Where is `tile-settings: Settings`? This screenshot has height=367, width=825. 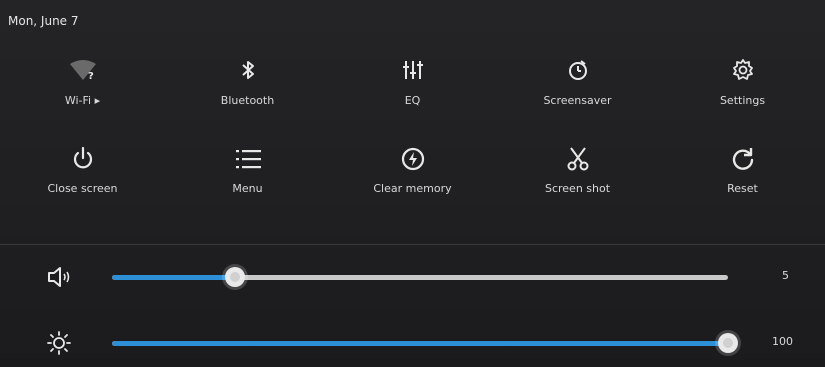
tile-settings: Settings is located at coordinates (742, 99).